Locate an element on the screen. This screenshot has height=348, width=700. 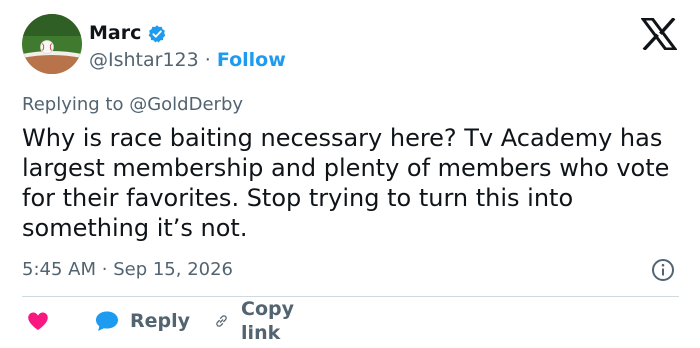
verified-badge-icon is located at coordinates (157, 34).